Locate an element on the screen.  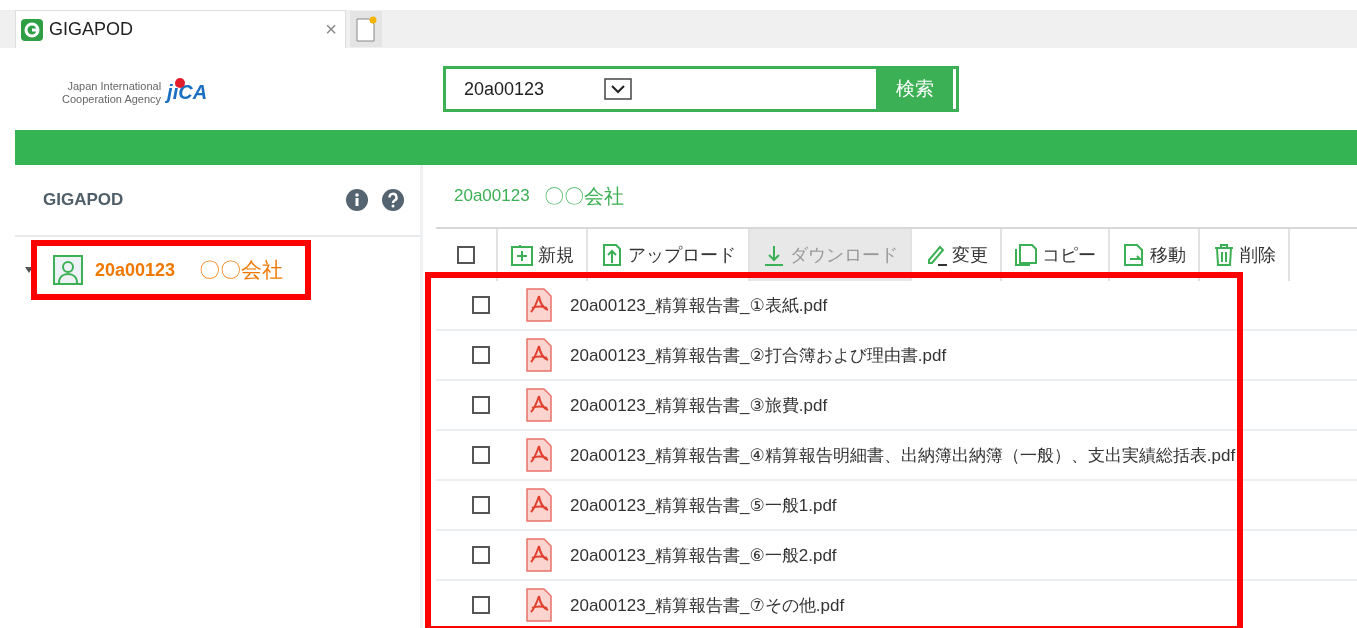
folder-plus-icon is located at coordinates (522, 255).